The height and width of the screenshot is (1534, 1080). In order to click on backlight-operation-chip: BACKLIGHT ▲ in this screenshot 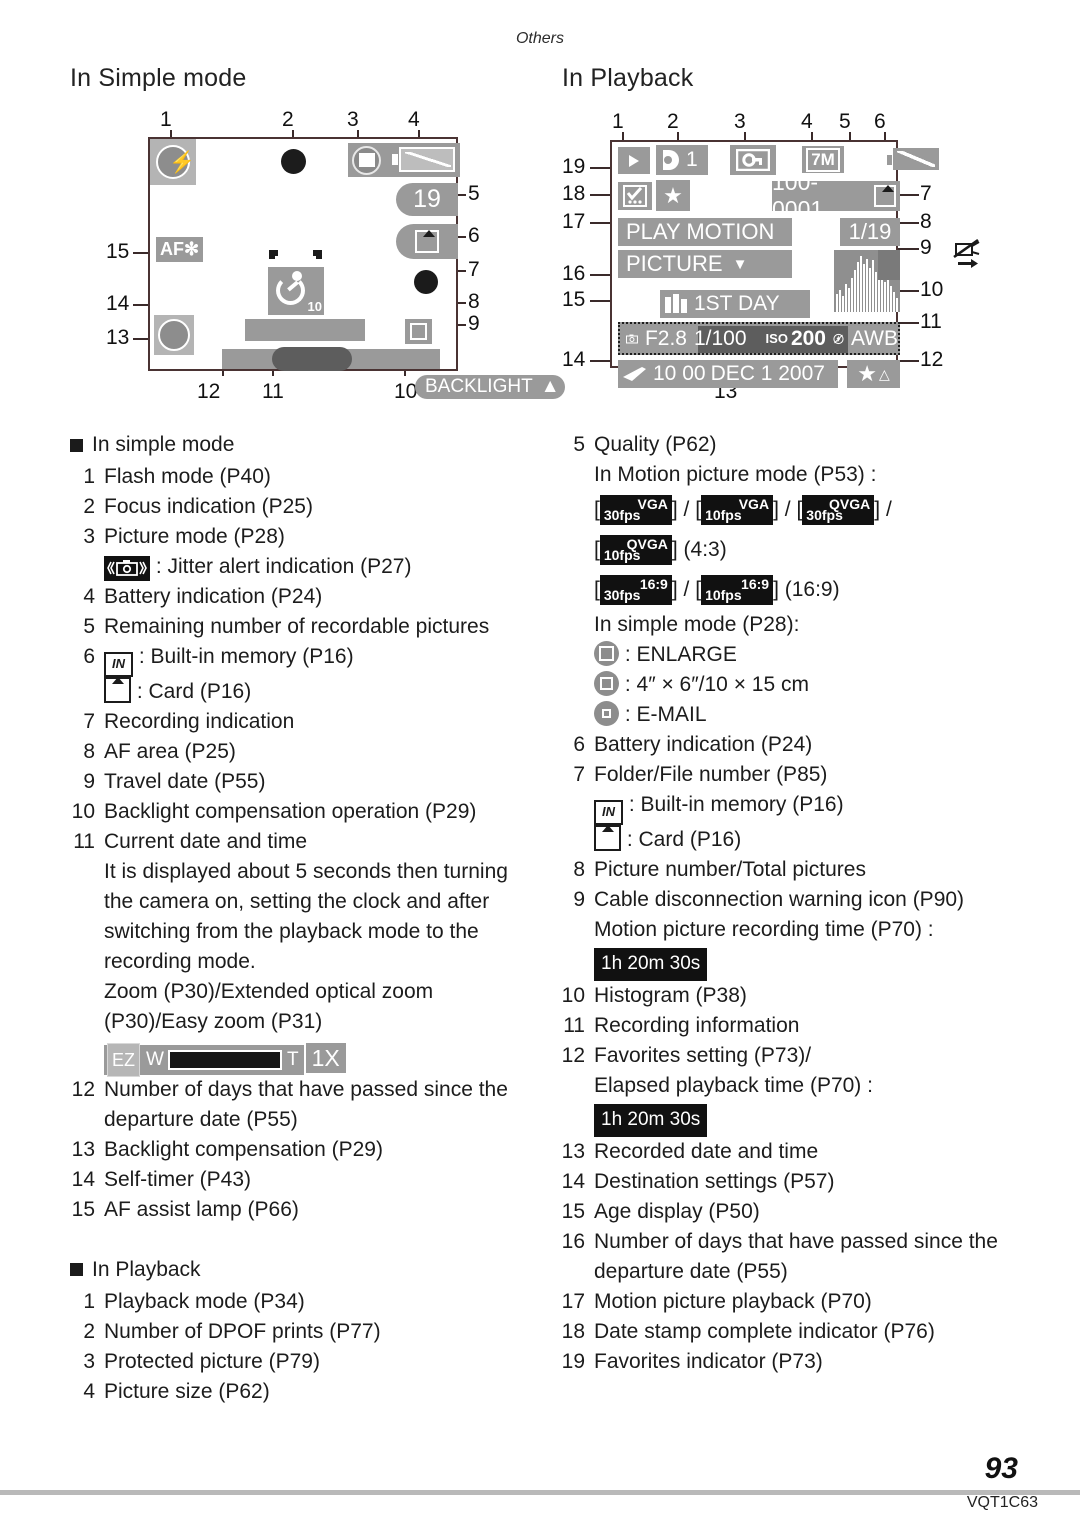, I will do `click(490, 387)`.